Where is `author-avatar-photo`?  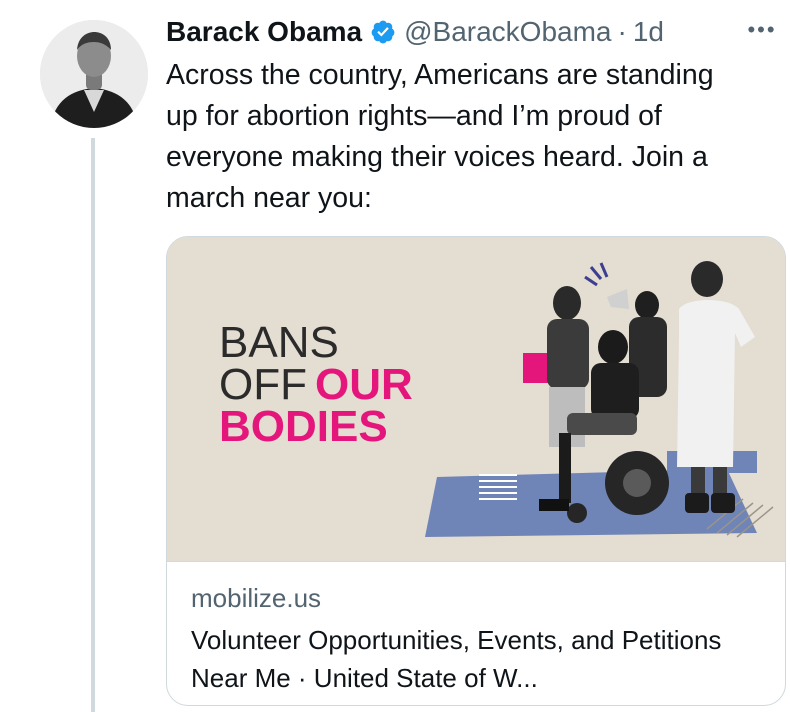 author-avatar-photo is located at coordinates (94, 74).